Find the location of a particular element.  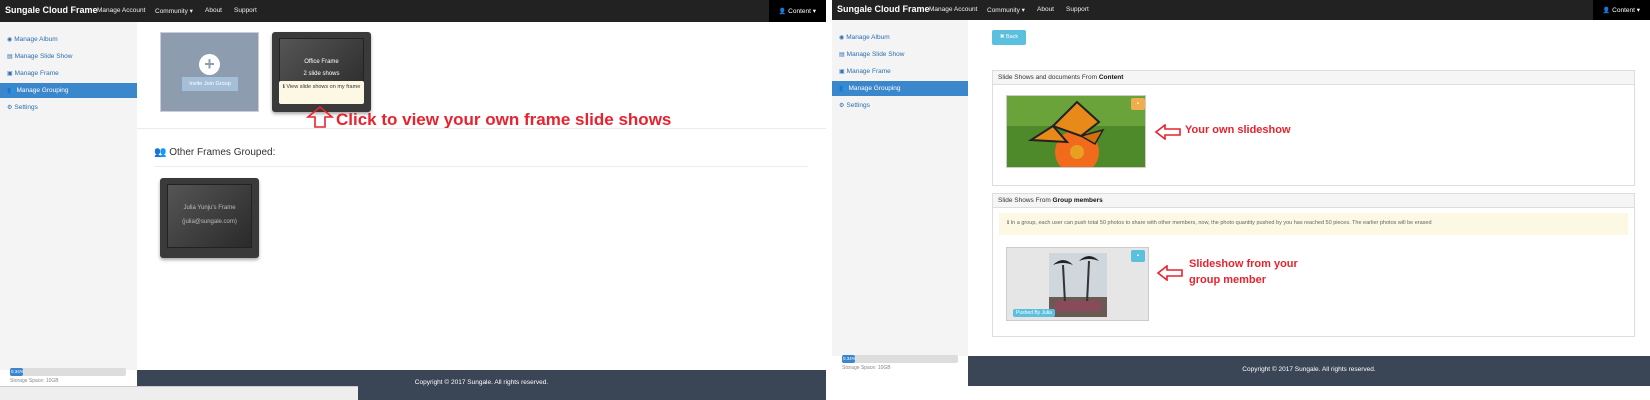

frame-name: Office Frame is located at coordinates (321, 62).